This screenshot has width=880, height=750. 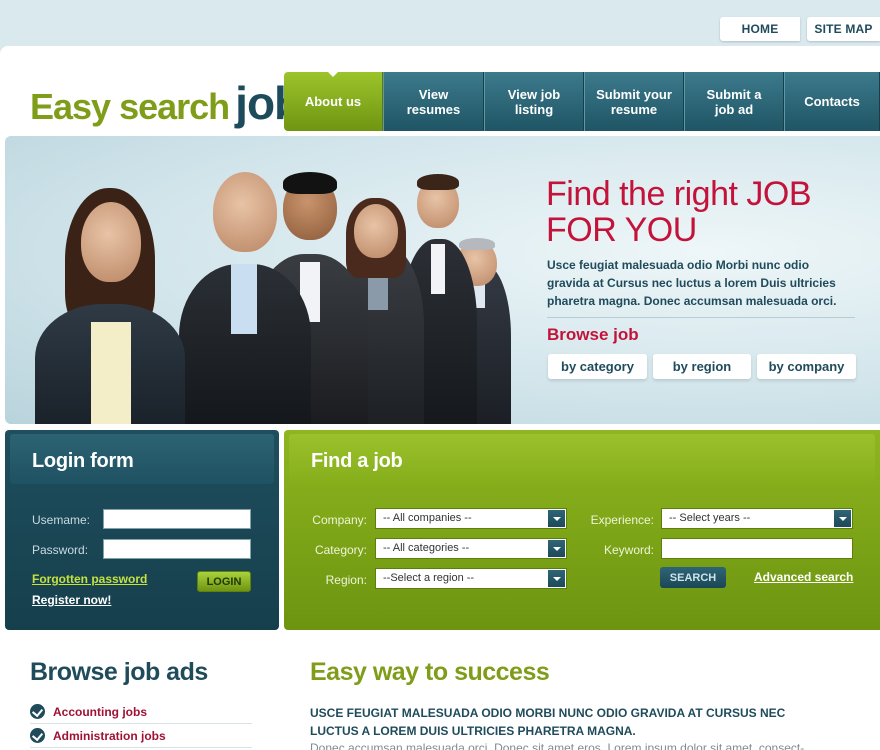 I want to click on easy-way-heading: Easy way to success, so click(x=430, y=672).